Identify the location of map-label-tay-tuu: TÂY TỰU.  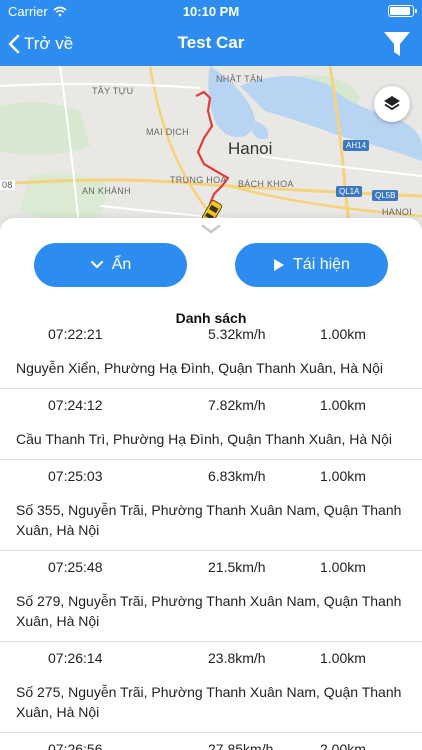
(113, 91).